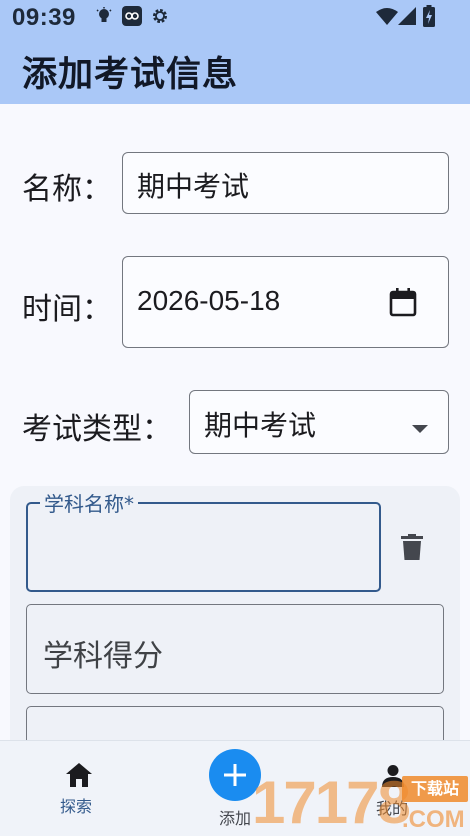 This screenshot has height=836, width=470. Describe the element at coordinates (235, 52) in the screenshot. I see `app-header: 09:39 添加考试信息` at that location.